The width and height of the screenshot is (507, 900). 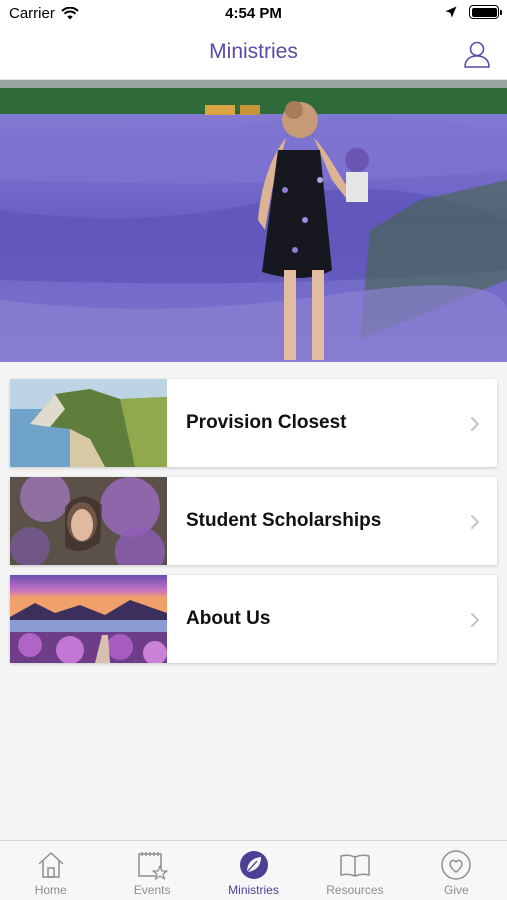 What do you see at coordinates (253, 890) in the screenshot?
I see `tab-label: Ministries` at bounding box center [253, 890].